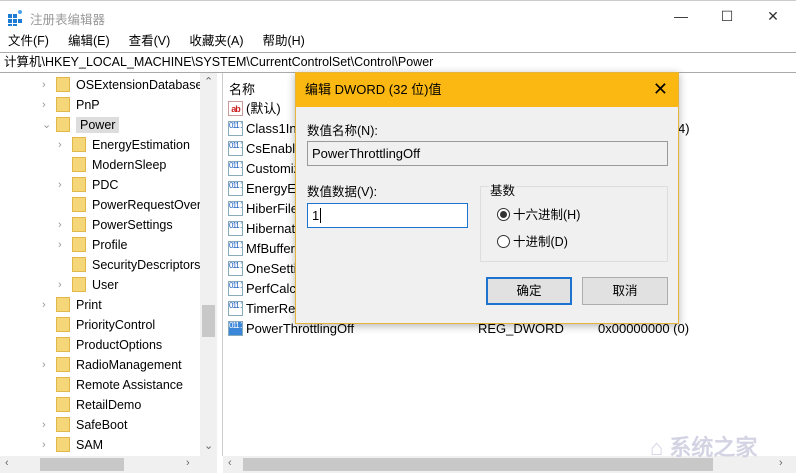  Describe the element at coordinates (141, 145) in the screenshot. I see `tree-item-label: EnergyEstimation` at that location.